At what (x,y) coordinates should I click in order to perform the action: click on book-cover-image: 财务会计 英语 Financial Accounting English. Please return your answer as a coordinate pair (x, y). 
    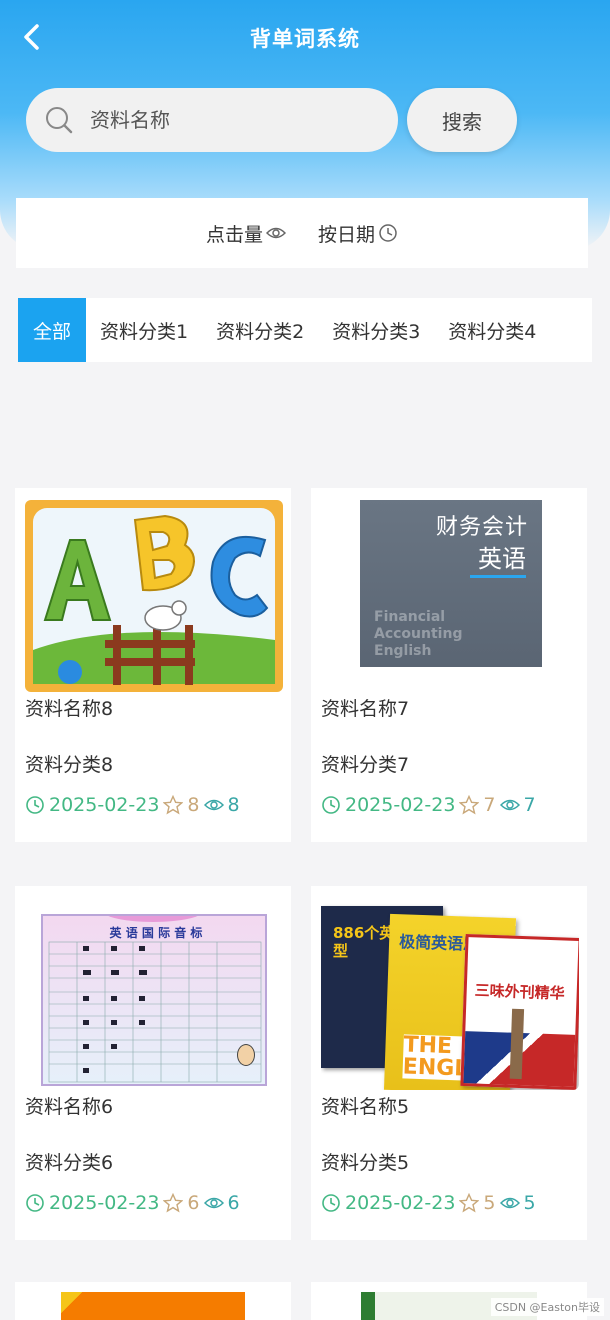
    Looking at the image, I should click on (451, 583).